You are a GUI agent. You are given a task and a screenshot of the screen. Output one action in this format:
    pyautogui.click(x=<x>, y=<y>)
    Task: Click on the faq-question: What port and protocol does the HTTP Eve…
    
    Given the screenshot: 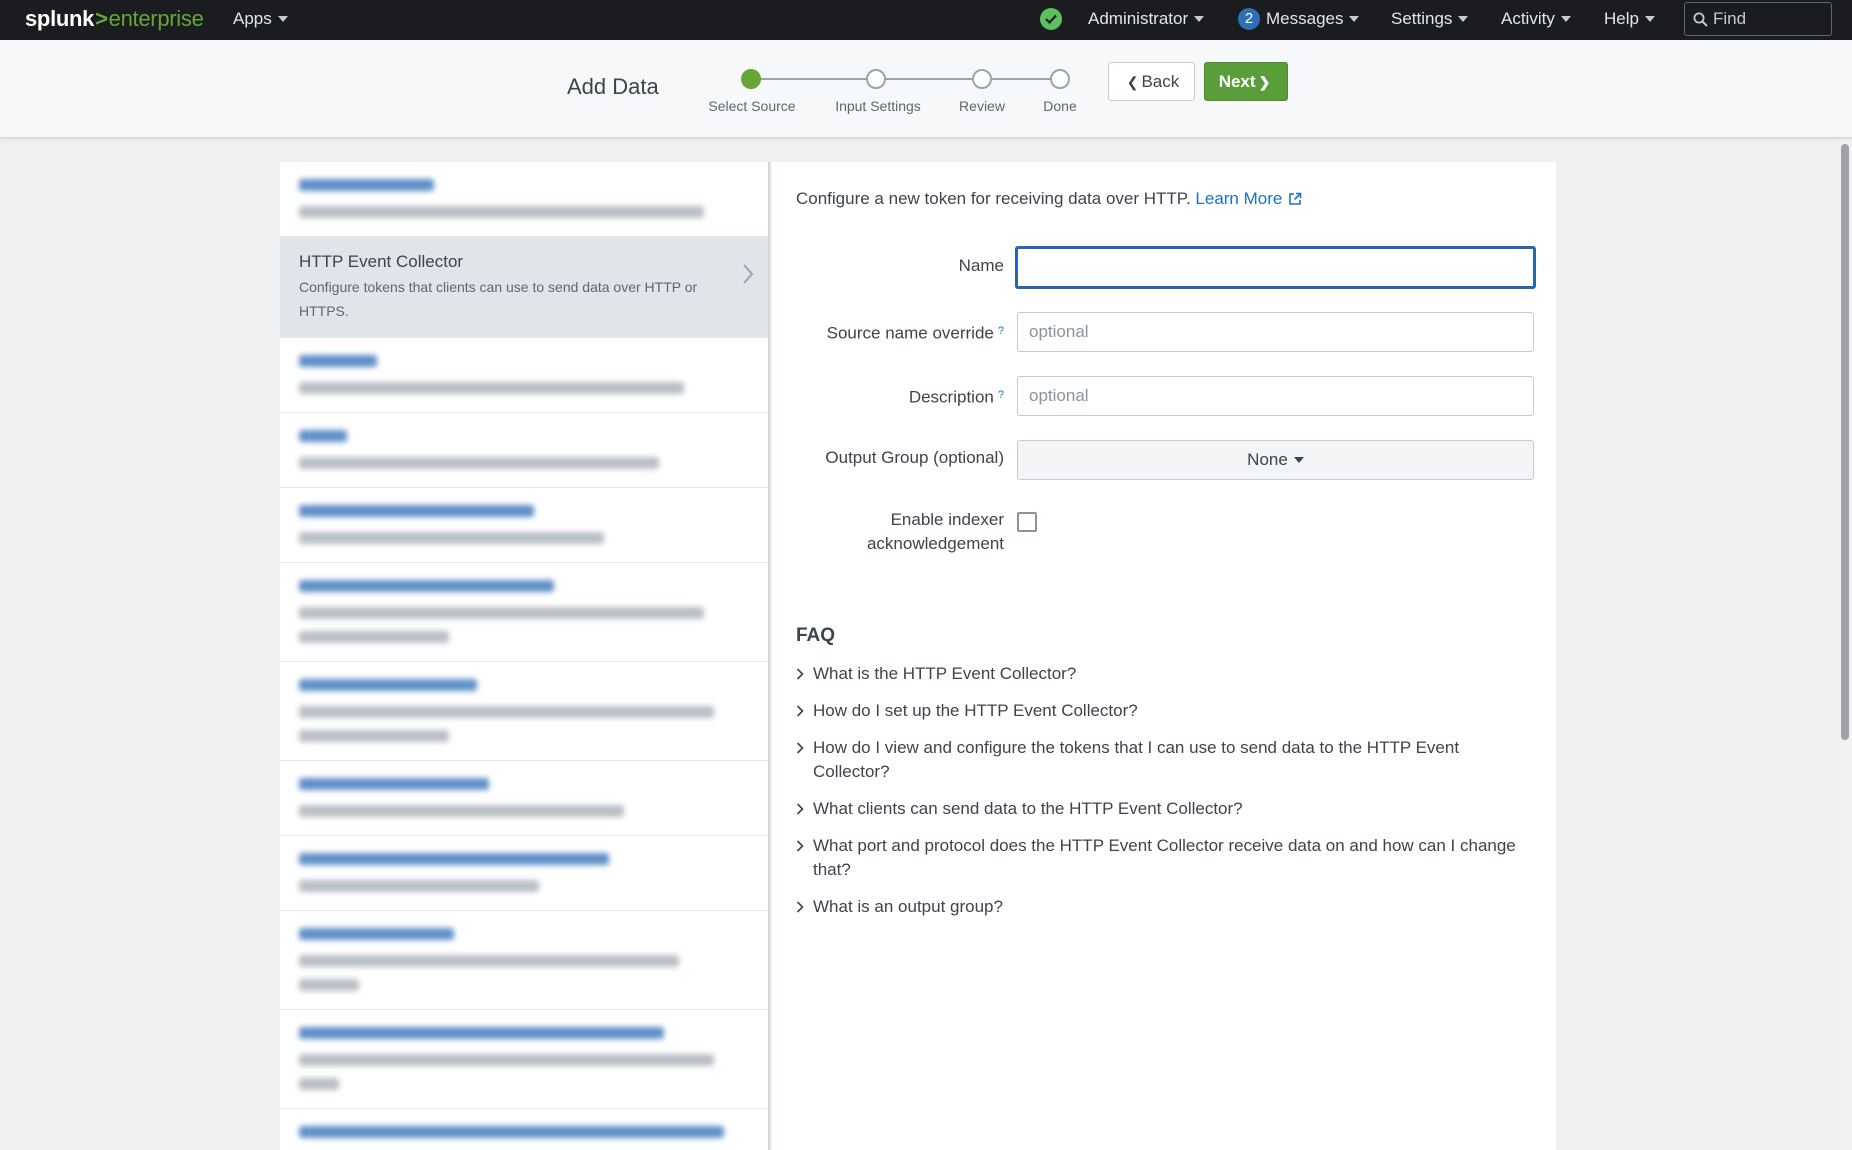 What is the action you would take?
    pyautogui.click(x=1164, y=857)
    